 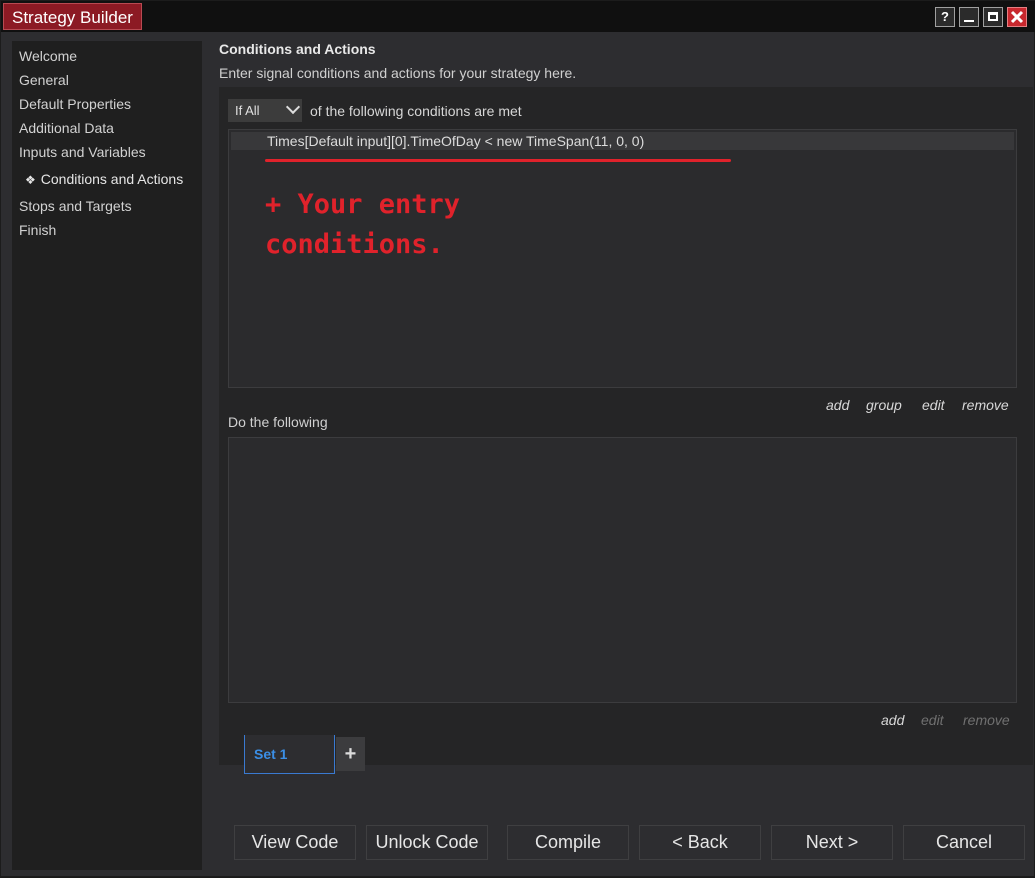 What do you see at coordinates (985, 405) in the screenshot?
I see `condition-remove-link: remove` at bounding box center [985, 405].